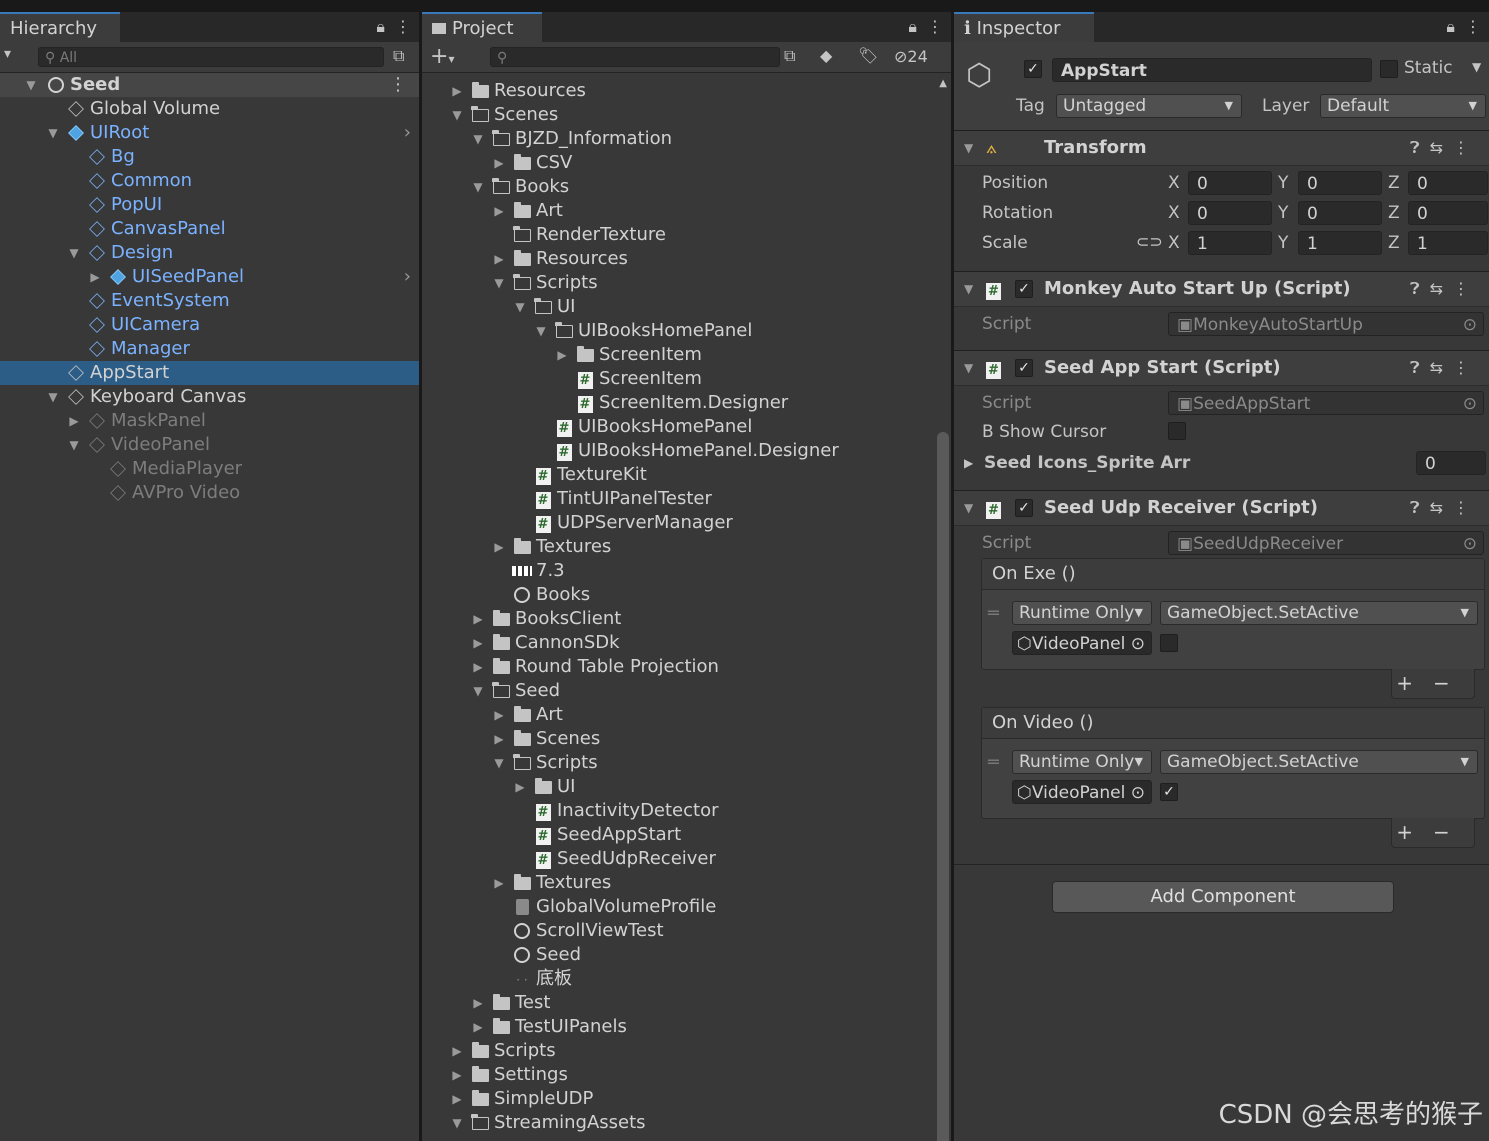  What do you see at coordinates (1082, 643) in the screenshot?
I see `target-object-field: ⬡VideoPanel ⊙` at bounding box center [1082, 643].